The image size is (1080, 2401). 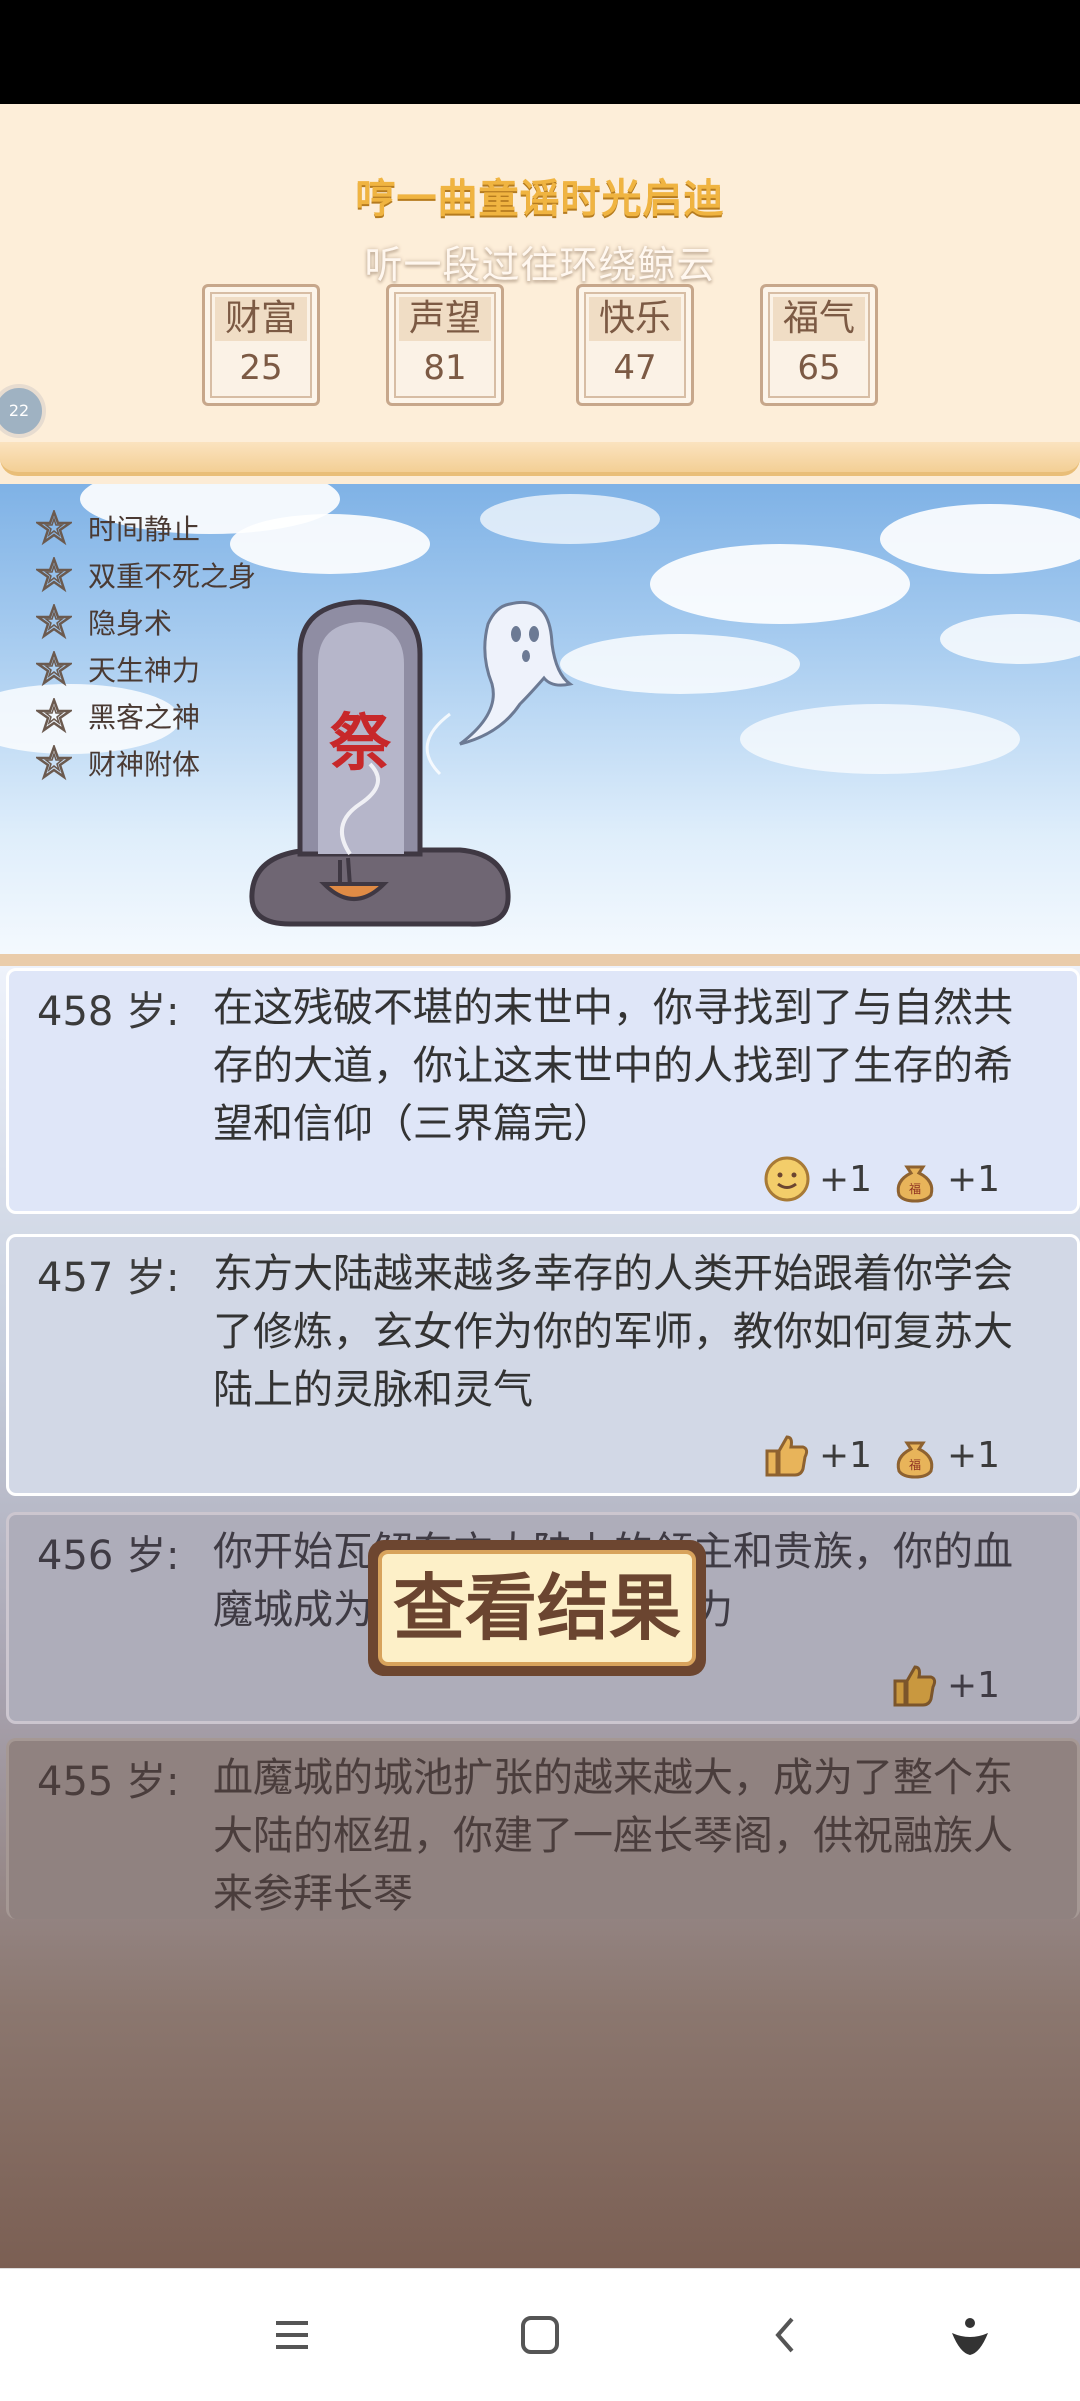 I want to click on stat-value: 81, so click(x=445, y=368).